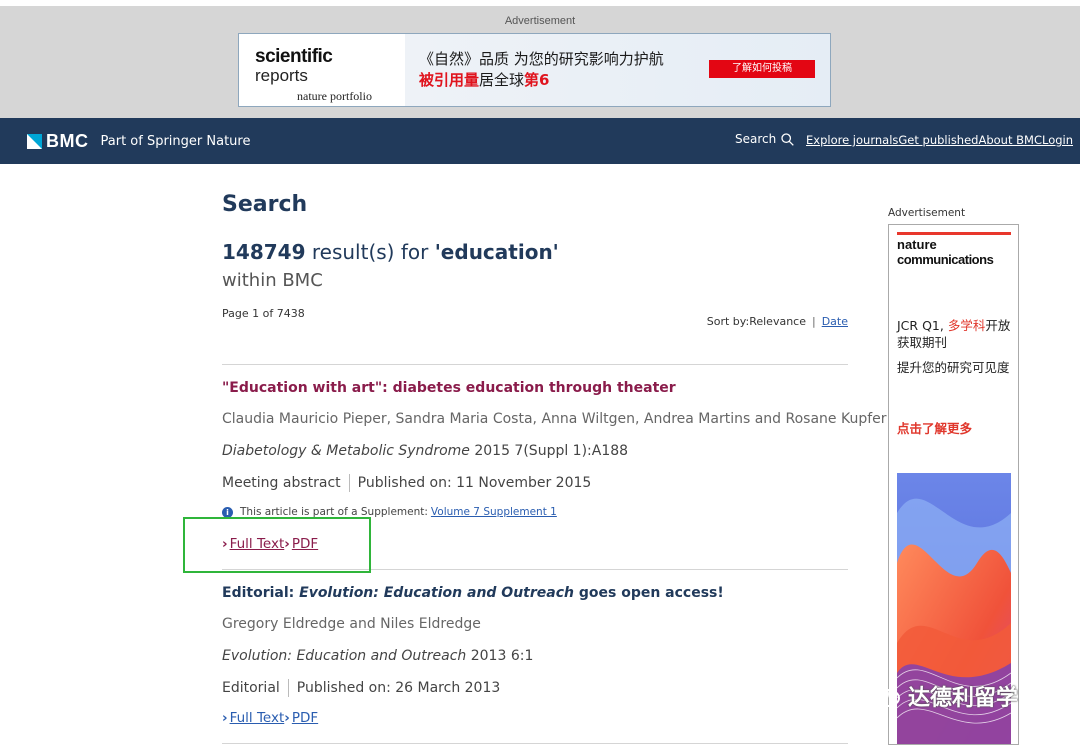  I want to click on header-search-button: Search, so click(764, 139).